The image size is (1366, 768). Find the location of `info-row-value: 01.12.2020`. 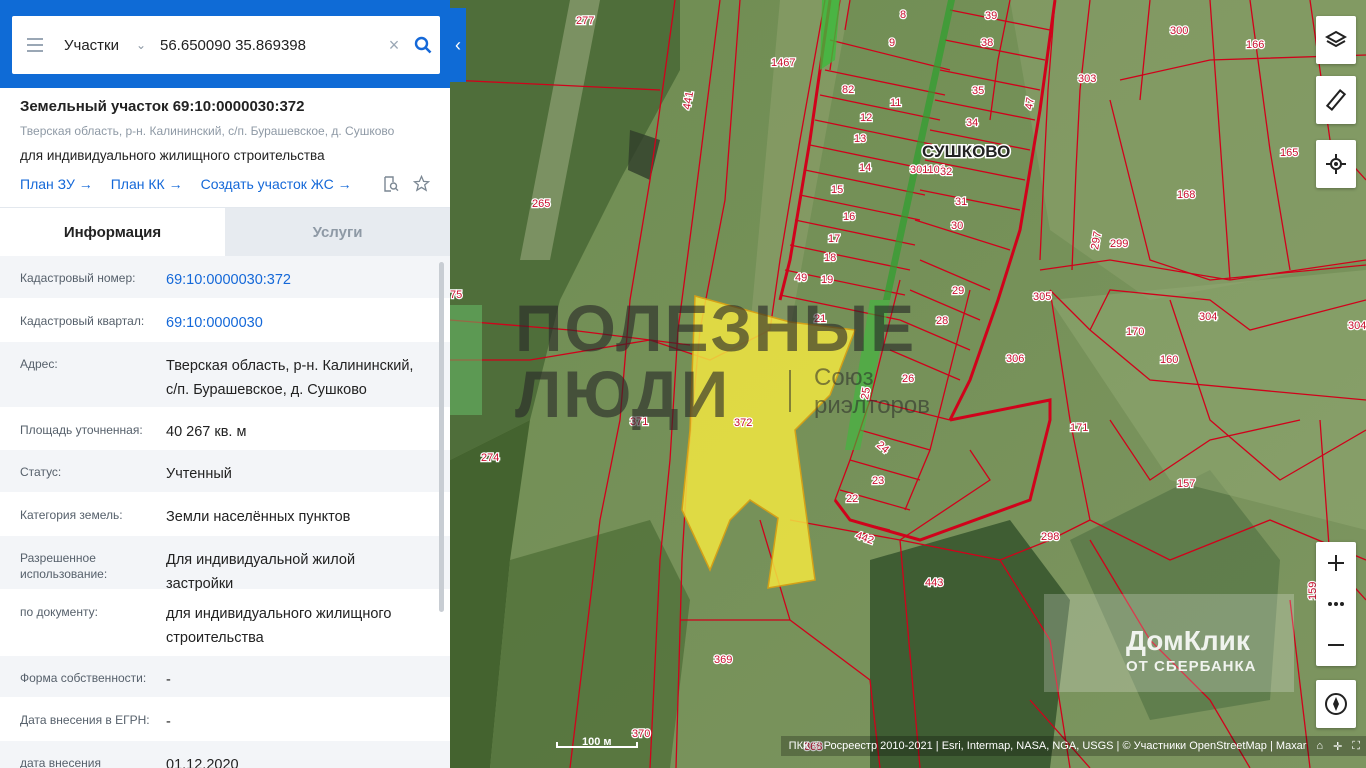

info-row-value: 01.12.2020 is located at coordinates (202, 762).